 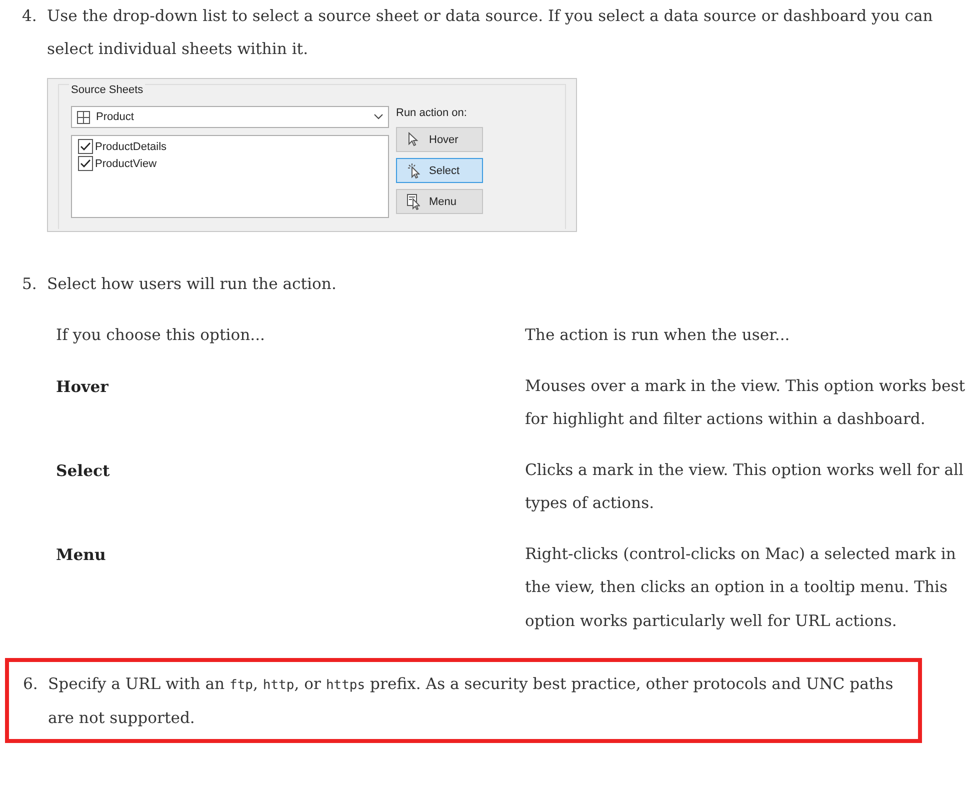 I want to click on step-text: Specify a URL with an ftp, http, or https prefix. As a security best practice, other protocols and UNC paths are not supported., so click(x=471, y=701).